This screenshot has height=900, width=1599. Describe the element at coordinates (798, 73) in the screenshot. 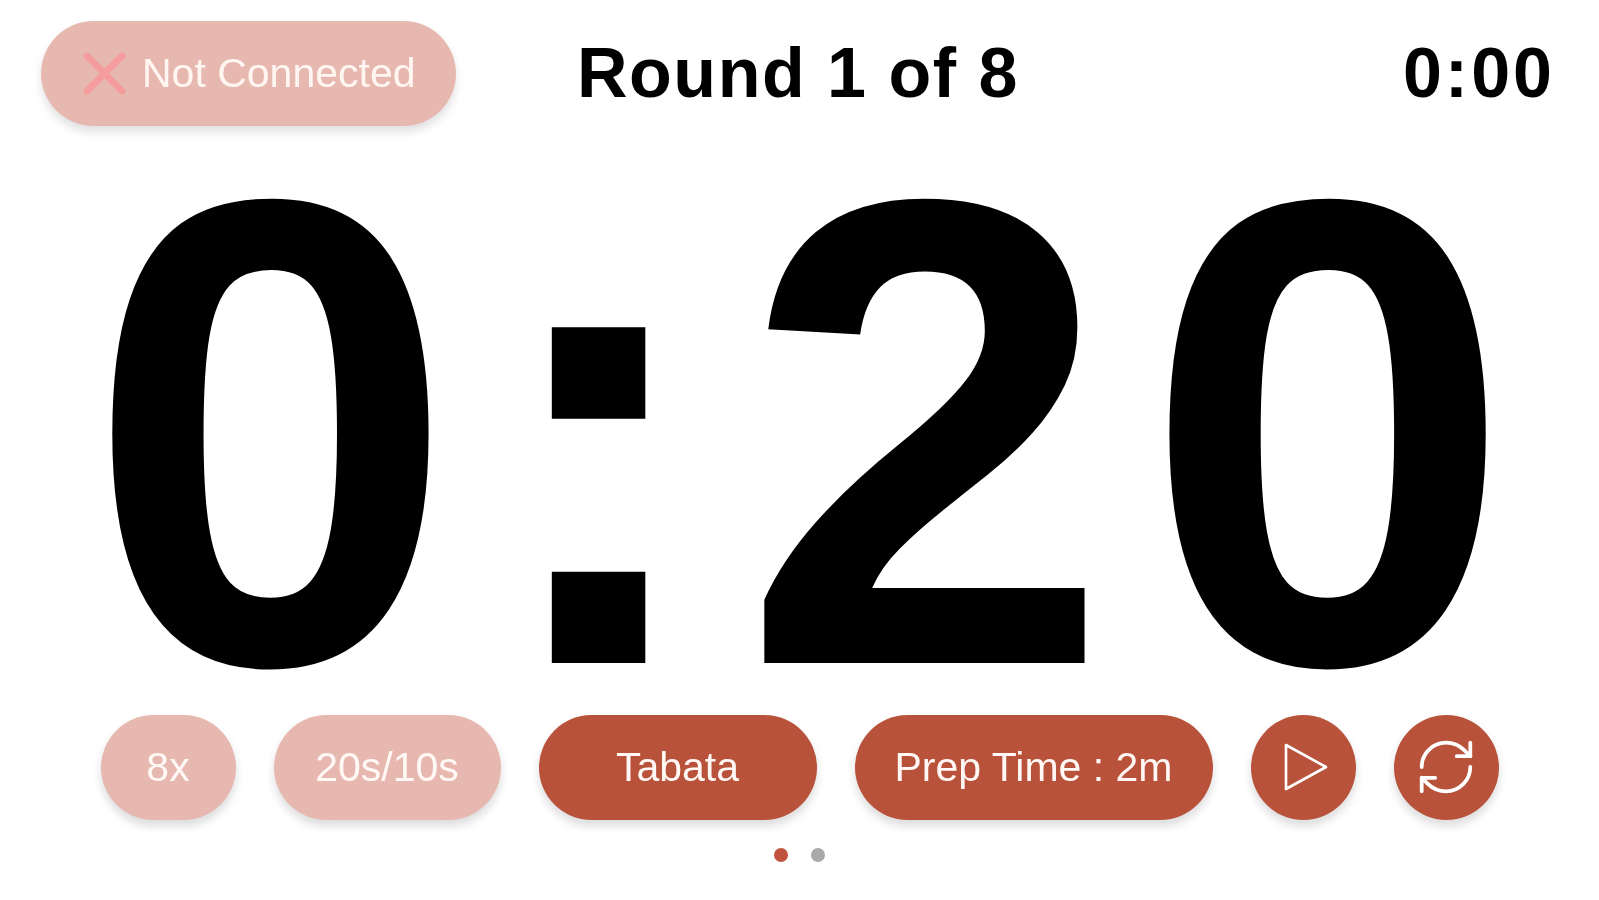

I see `round-counter: Round 1 of 8` at that location.